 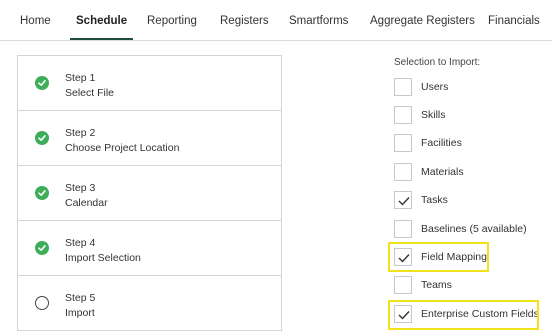 I want to click on option-label: Baselines (5 available), so click(x=474, y=229).